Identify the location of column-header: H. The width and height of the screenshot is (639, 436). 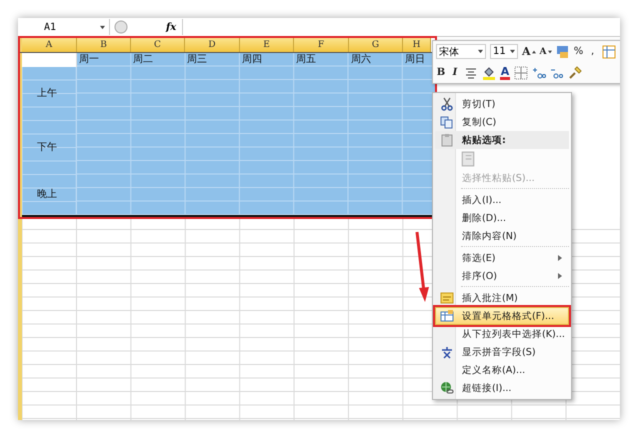
(417, 44).